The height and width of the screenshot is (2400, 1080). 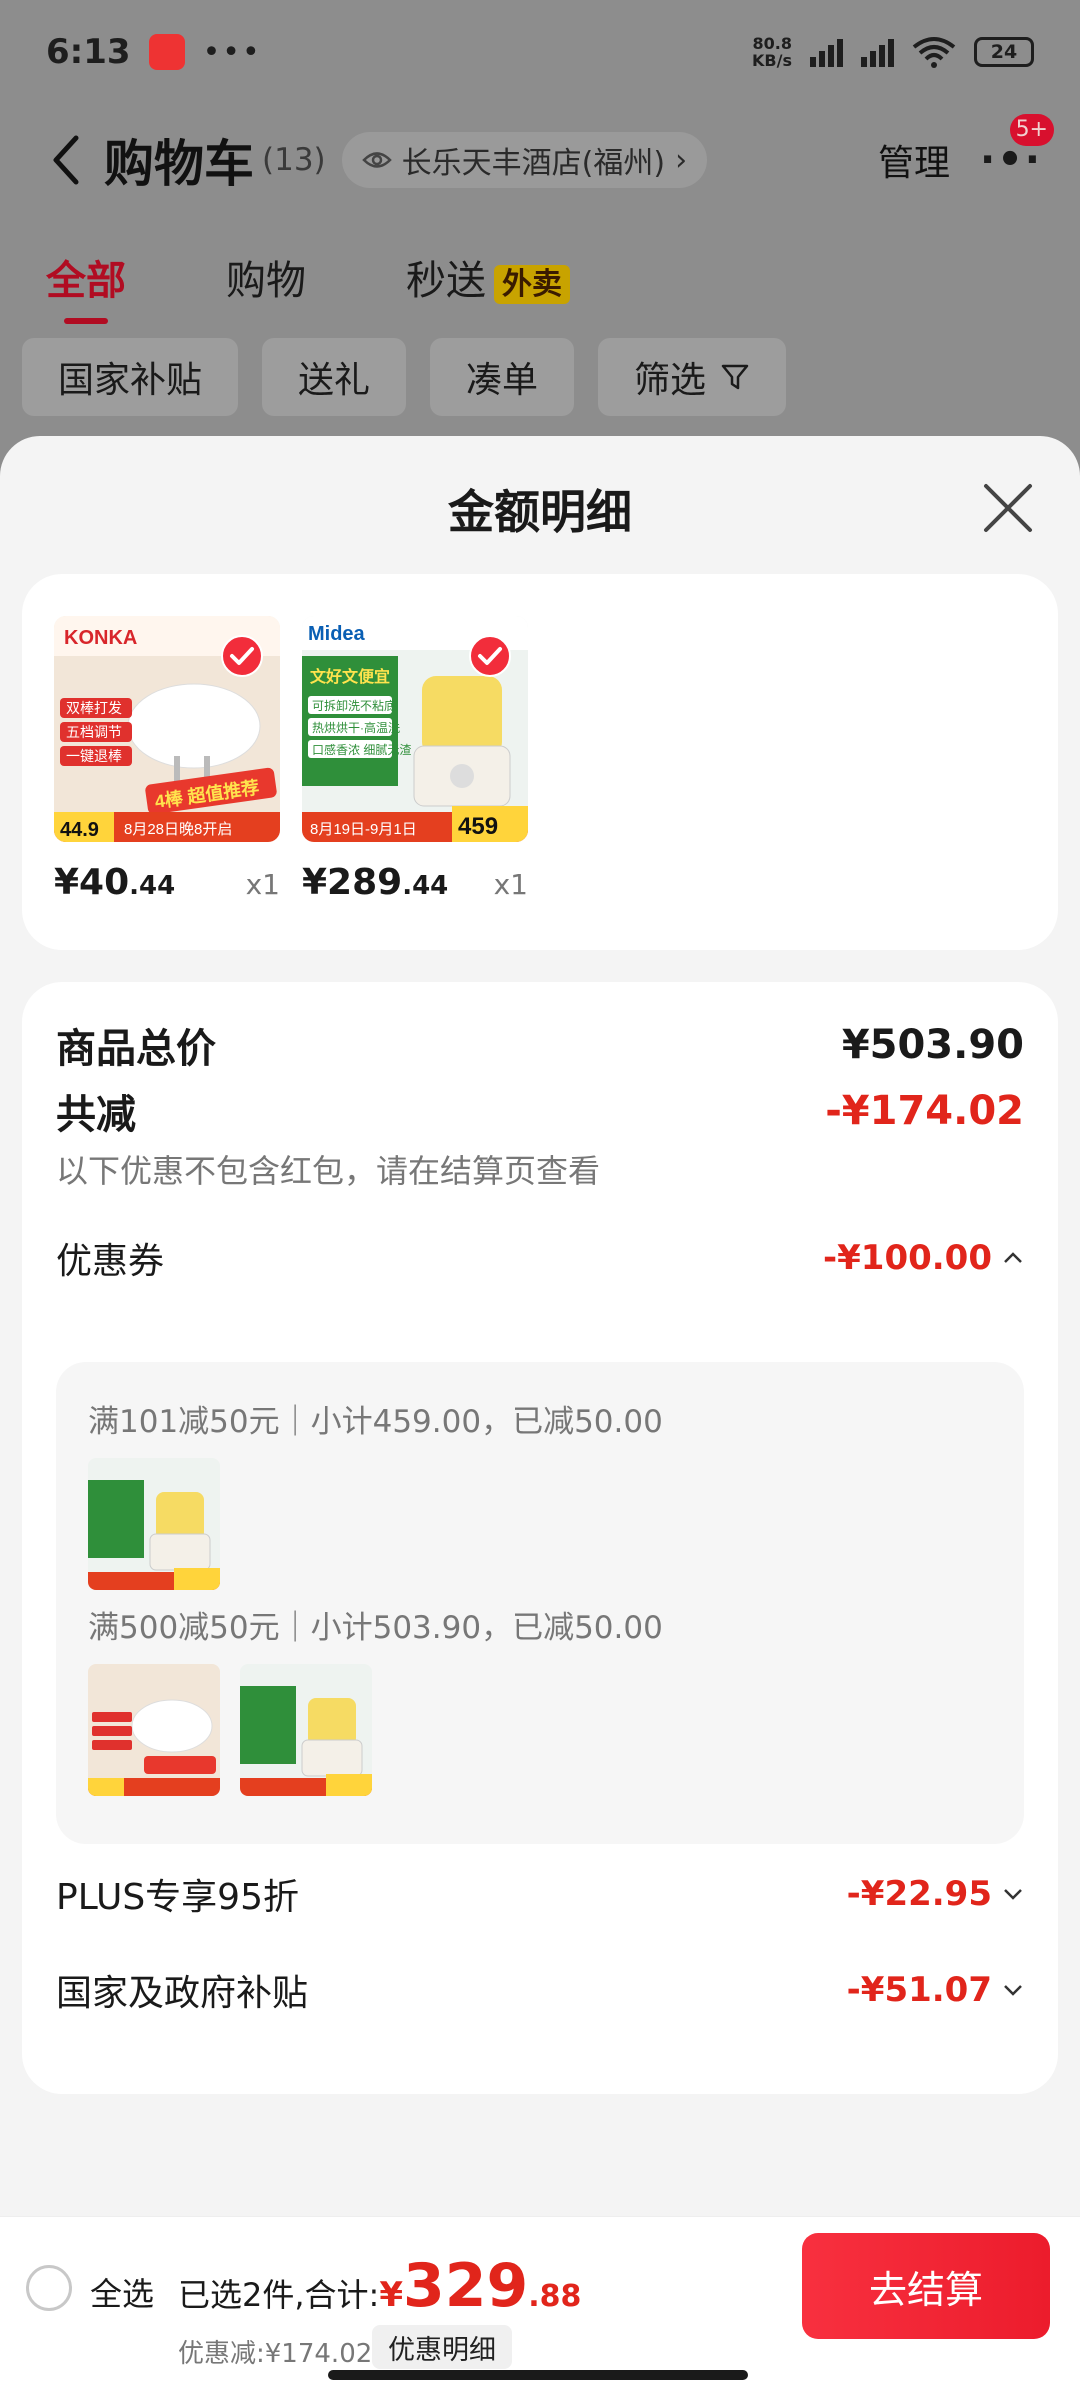 What do you see at coordinates (79, 830) in the screenshot?
I see `svg-text: 44.9` at bounding box center [79, 830].